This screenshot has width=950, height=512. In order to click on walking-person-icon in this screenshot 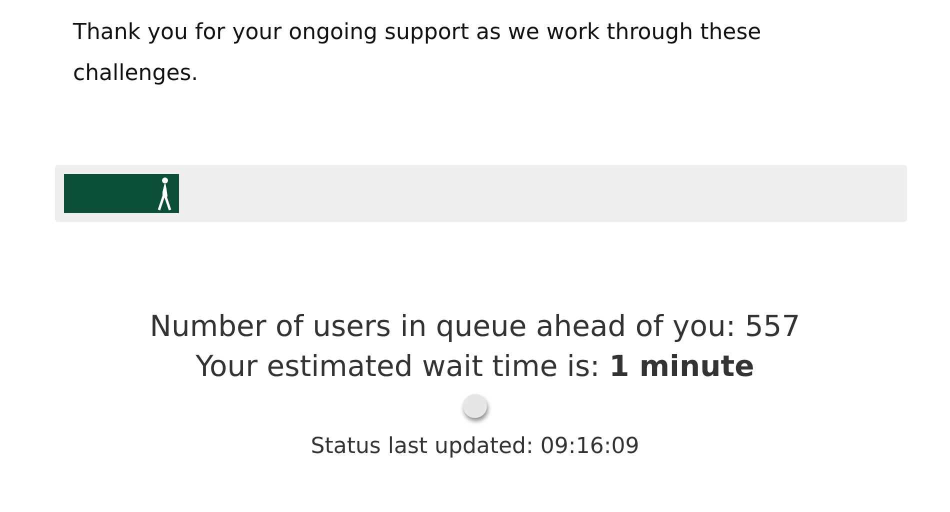, I will do `click(165, 194)`.